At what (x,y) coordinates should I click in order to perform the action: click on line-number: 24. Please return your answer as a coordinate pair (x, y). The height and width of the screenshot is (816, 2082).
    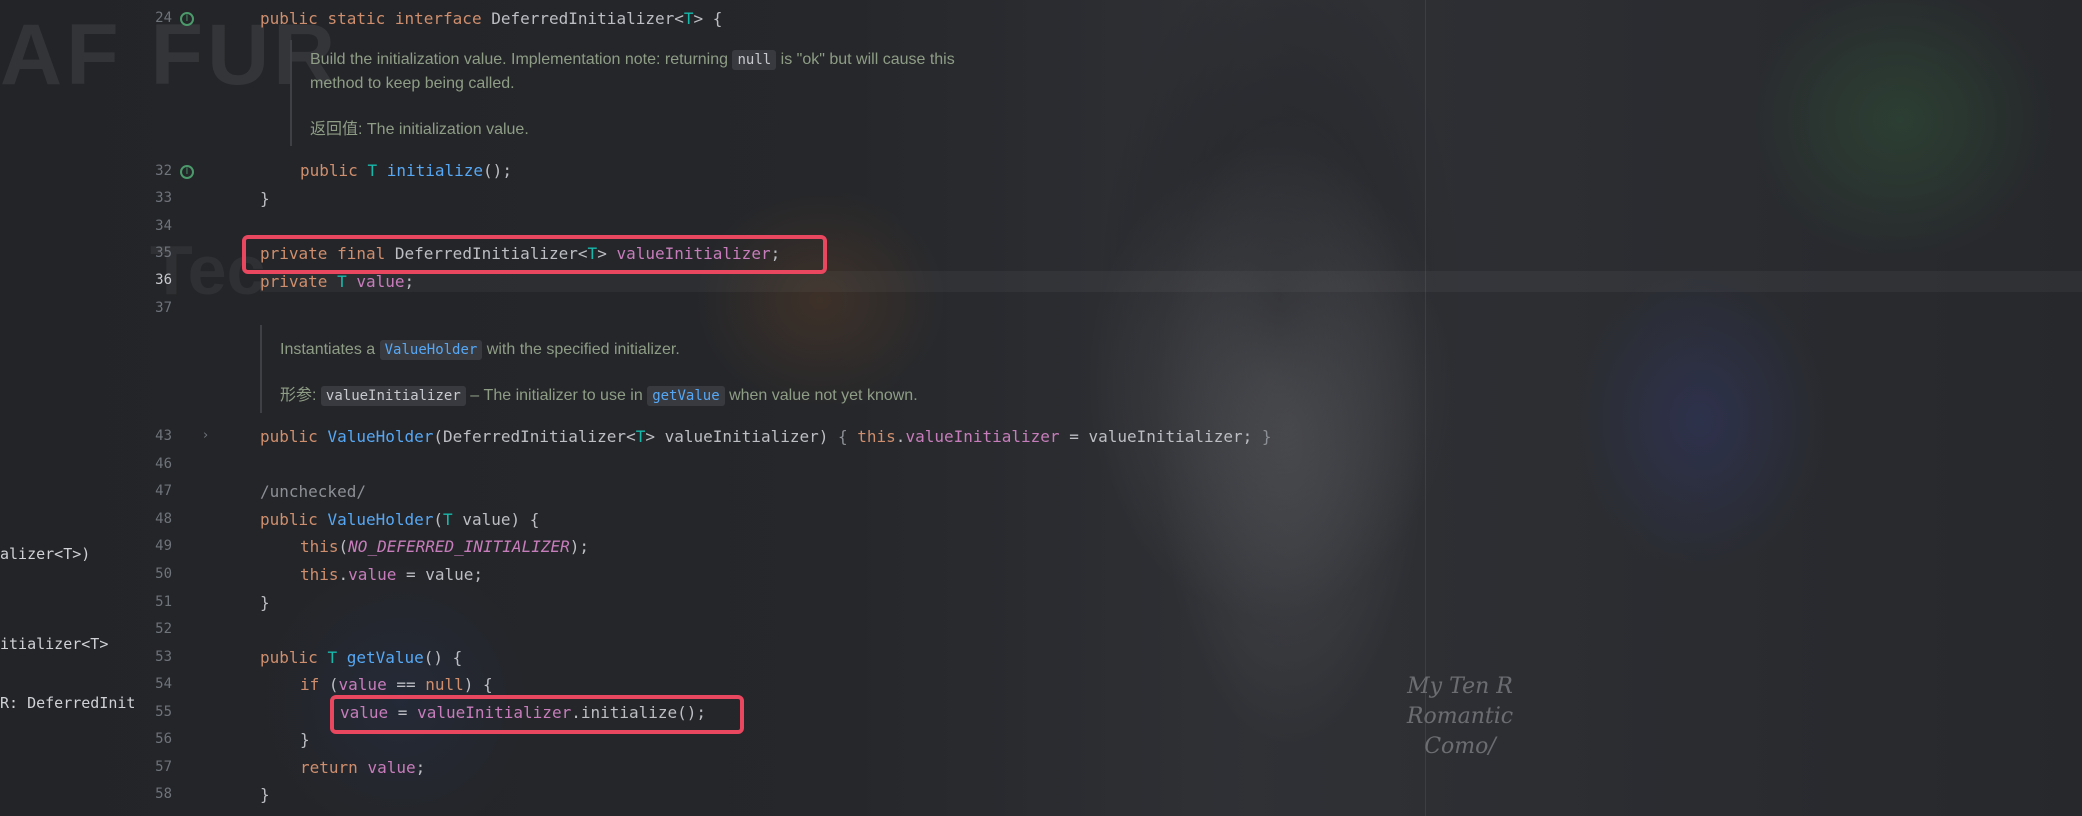
    Looking at the image, I should click on (163, 18).